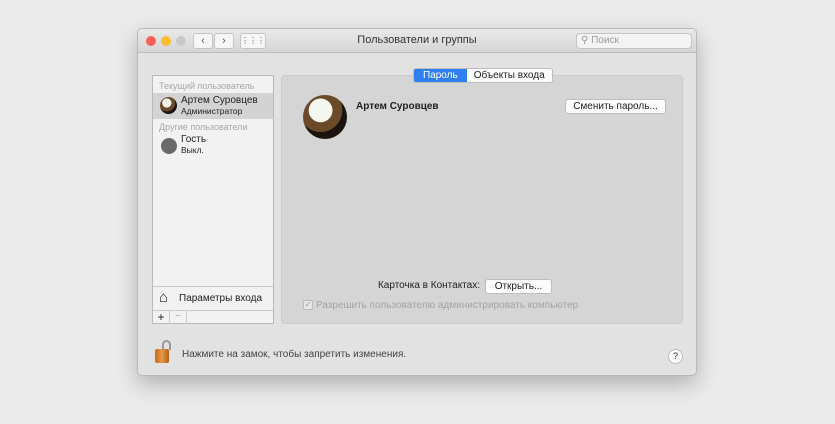 The width and height of the screenshot is (835, 424). I want to click on user-item-current: Артем Суровцев Администратор, so click(213, 106).